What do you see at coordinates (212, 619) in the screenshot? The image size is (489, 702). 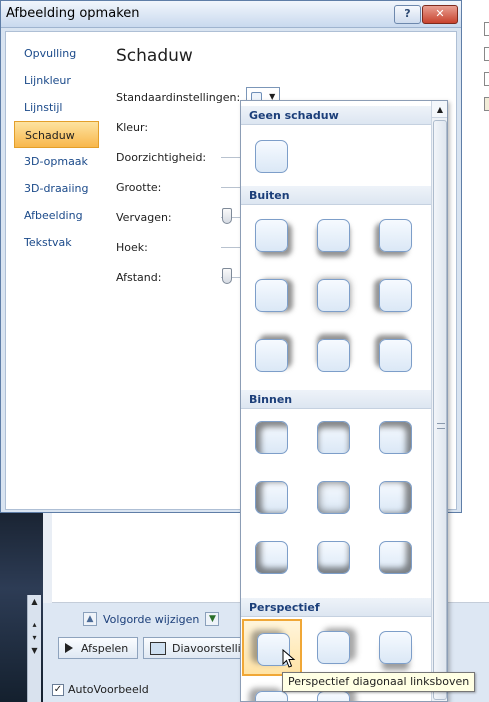 I see `move-down-icon: ▼` at bounding box center [212, 619].